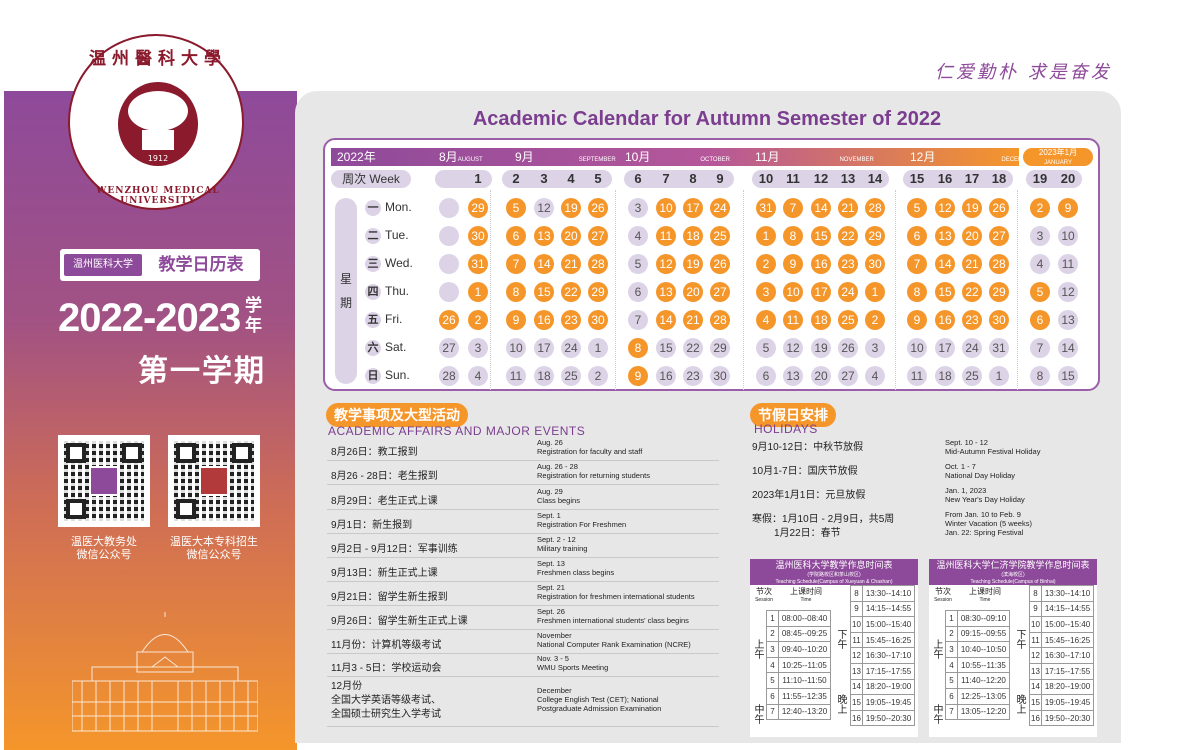  What do you see at coordinates (766, 208) in the screenshot?
I see `calendar-day-cell: 31` at bounding box center [766, 208].